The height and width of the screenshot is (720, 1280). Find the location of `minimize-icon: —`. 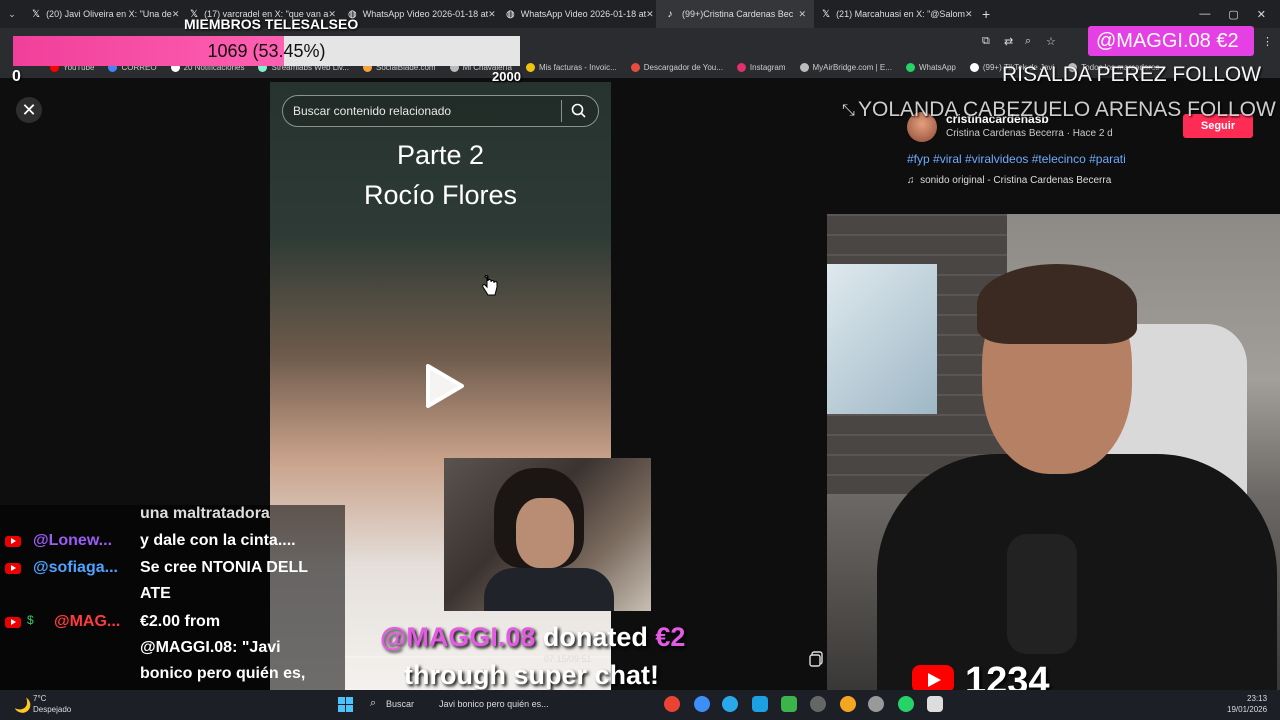

minimize-icon: — is located at coordinates (1204, 14).